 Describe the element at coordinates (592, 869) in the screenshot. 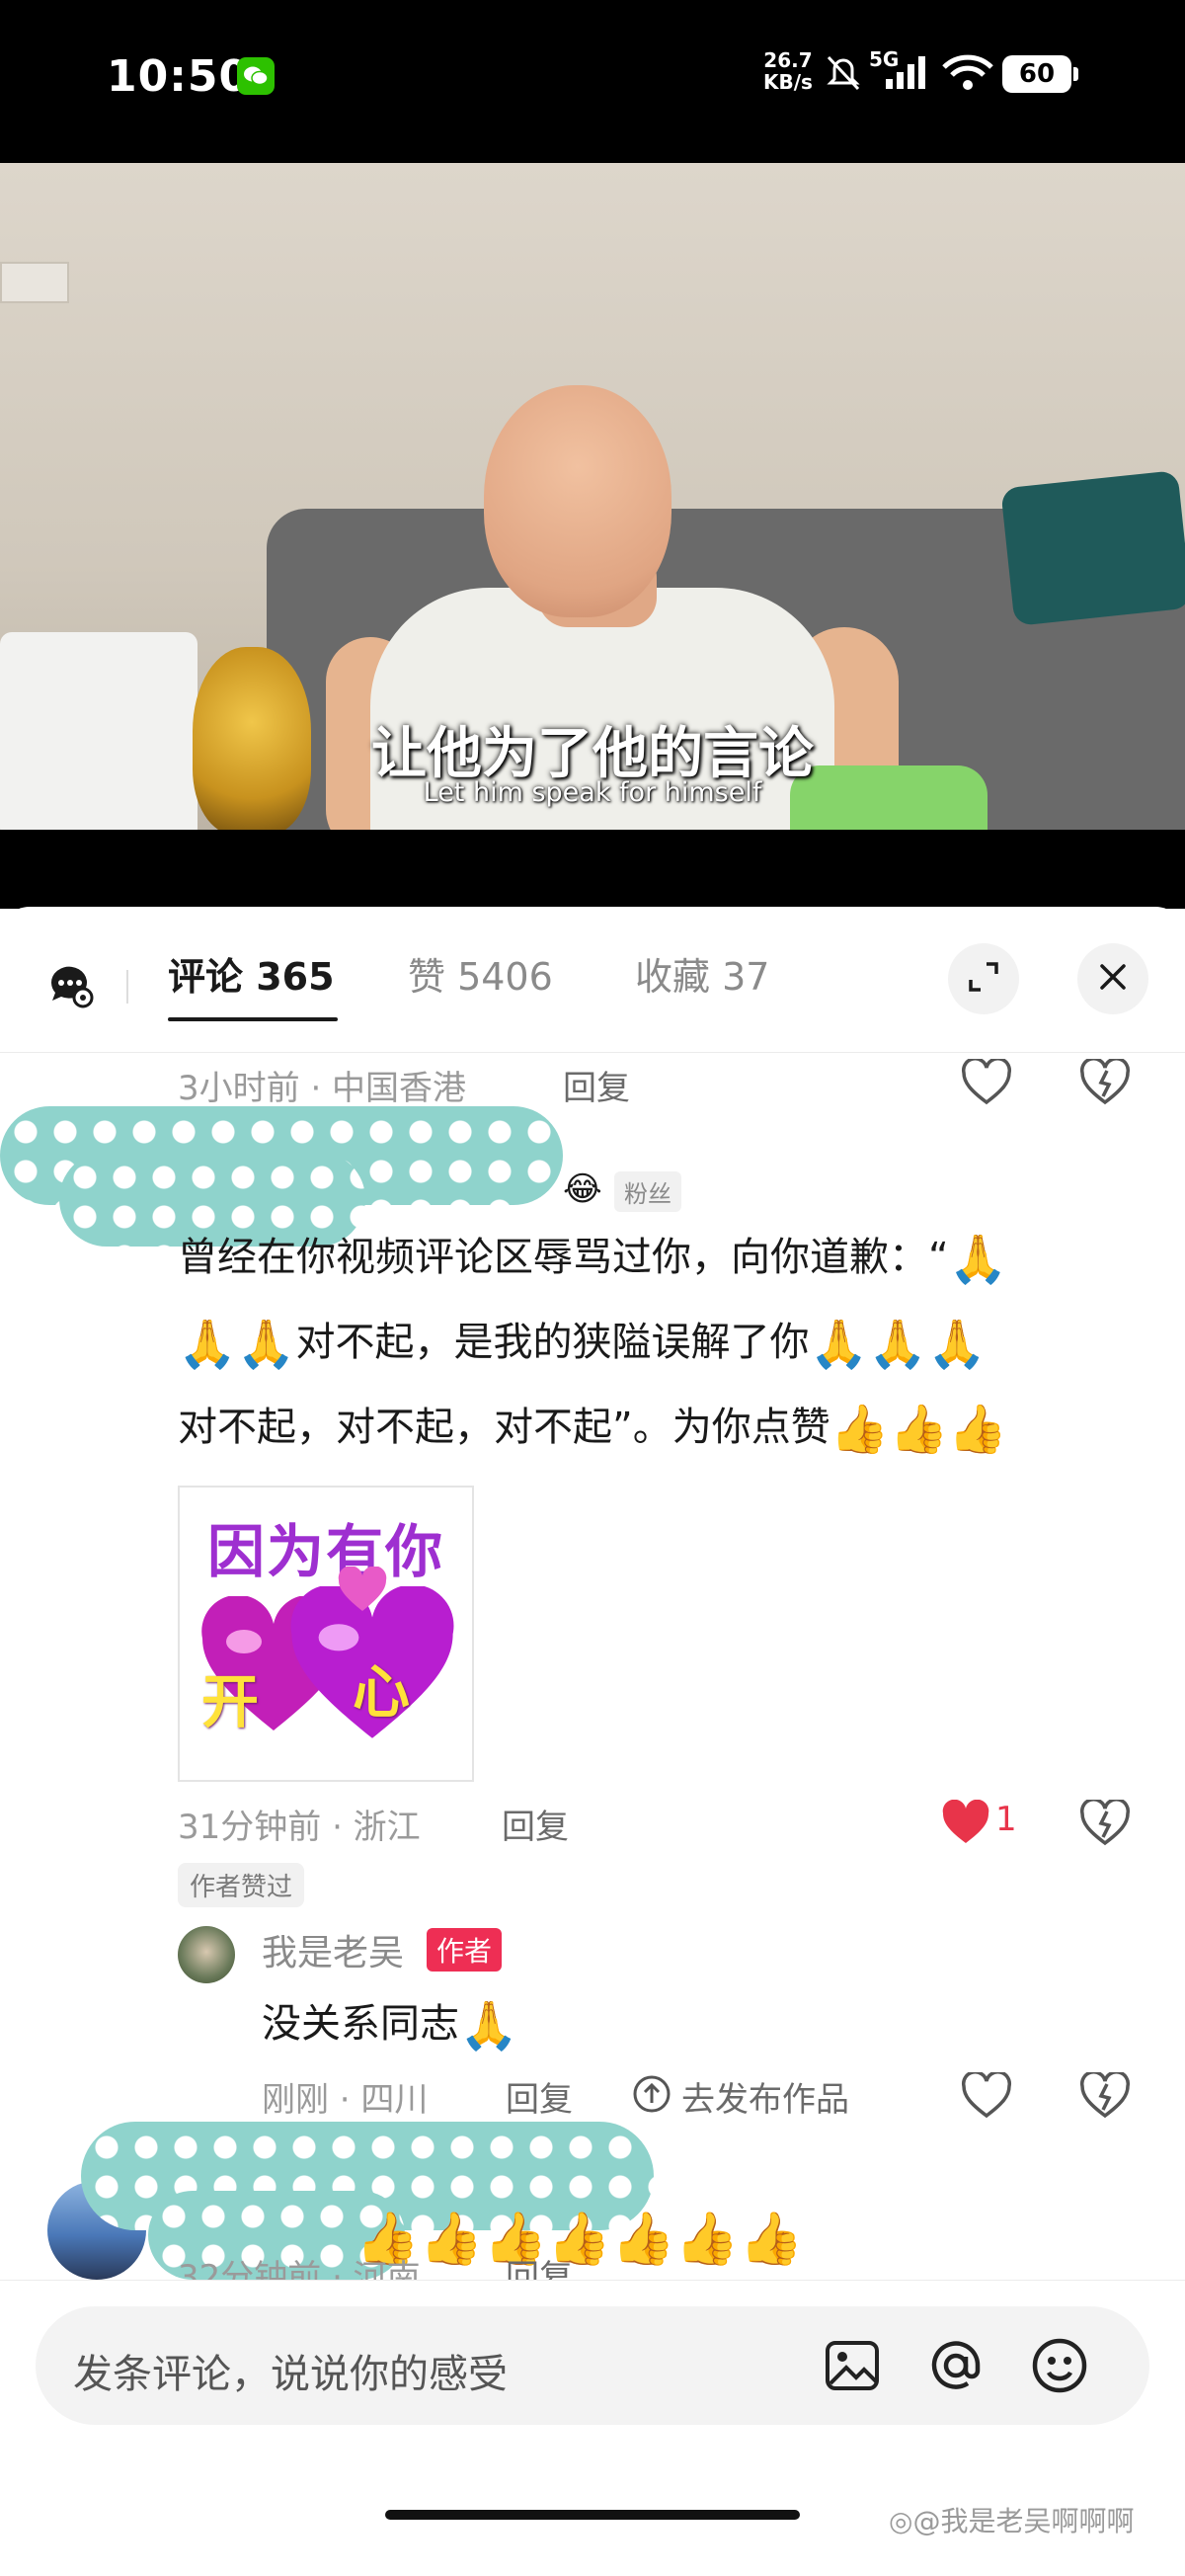

I see `video-letterbox` at that location.